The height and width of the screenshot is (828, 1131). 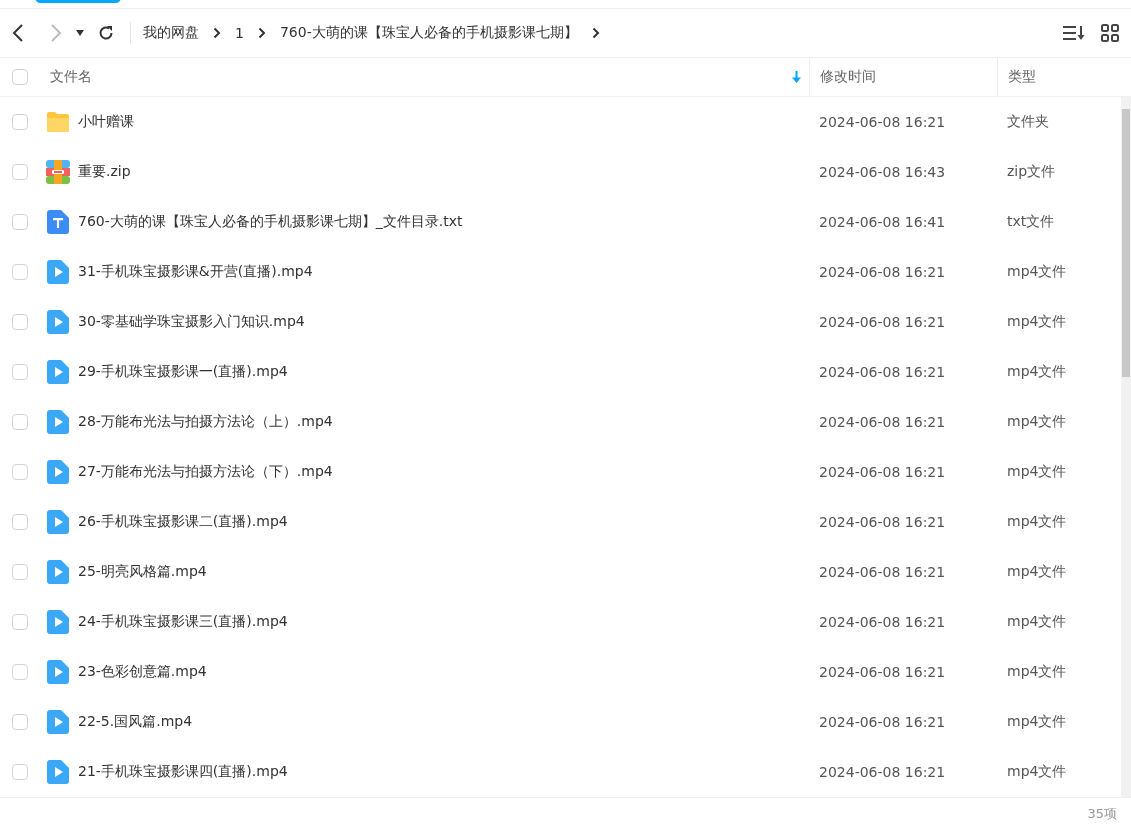 What do you see at coordinates (20, 77) in the screenshot?
I see `select-all-checkbox` at bounding box center [20, 77].